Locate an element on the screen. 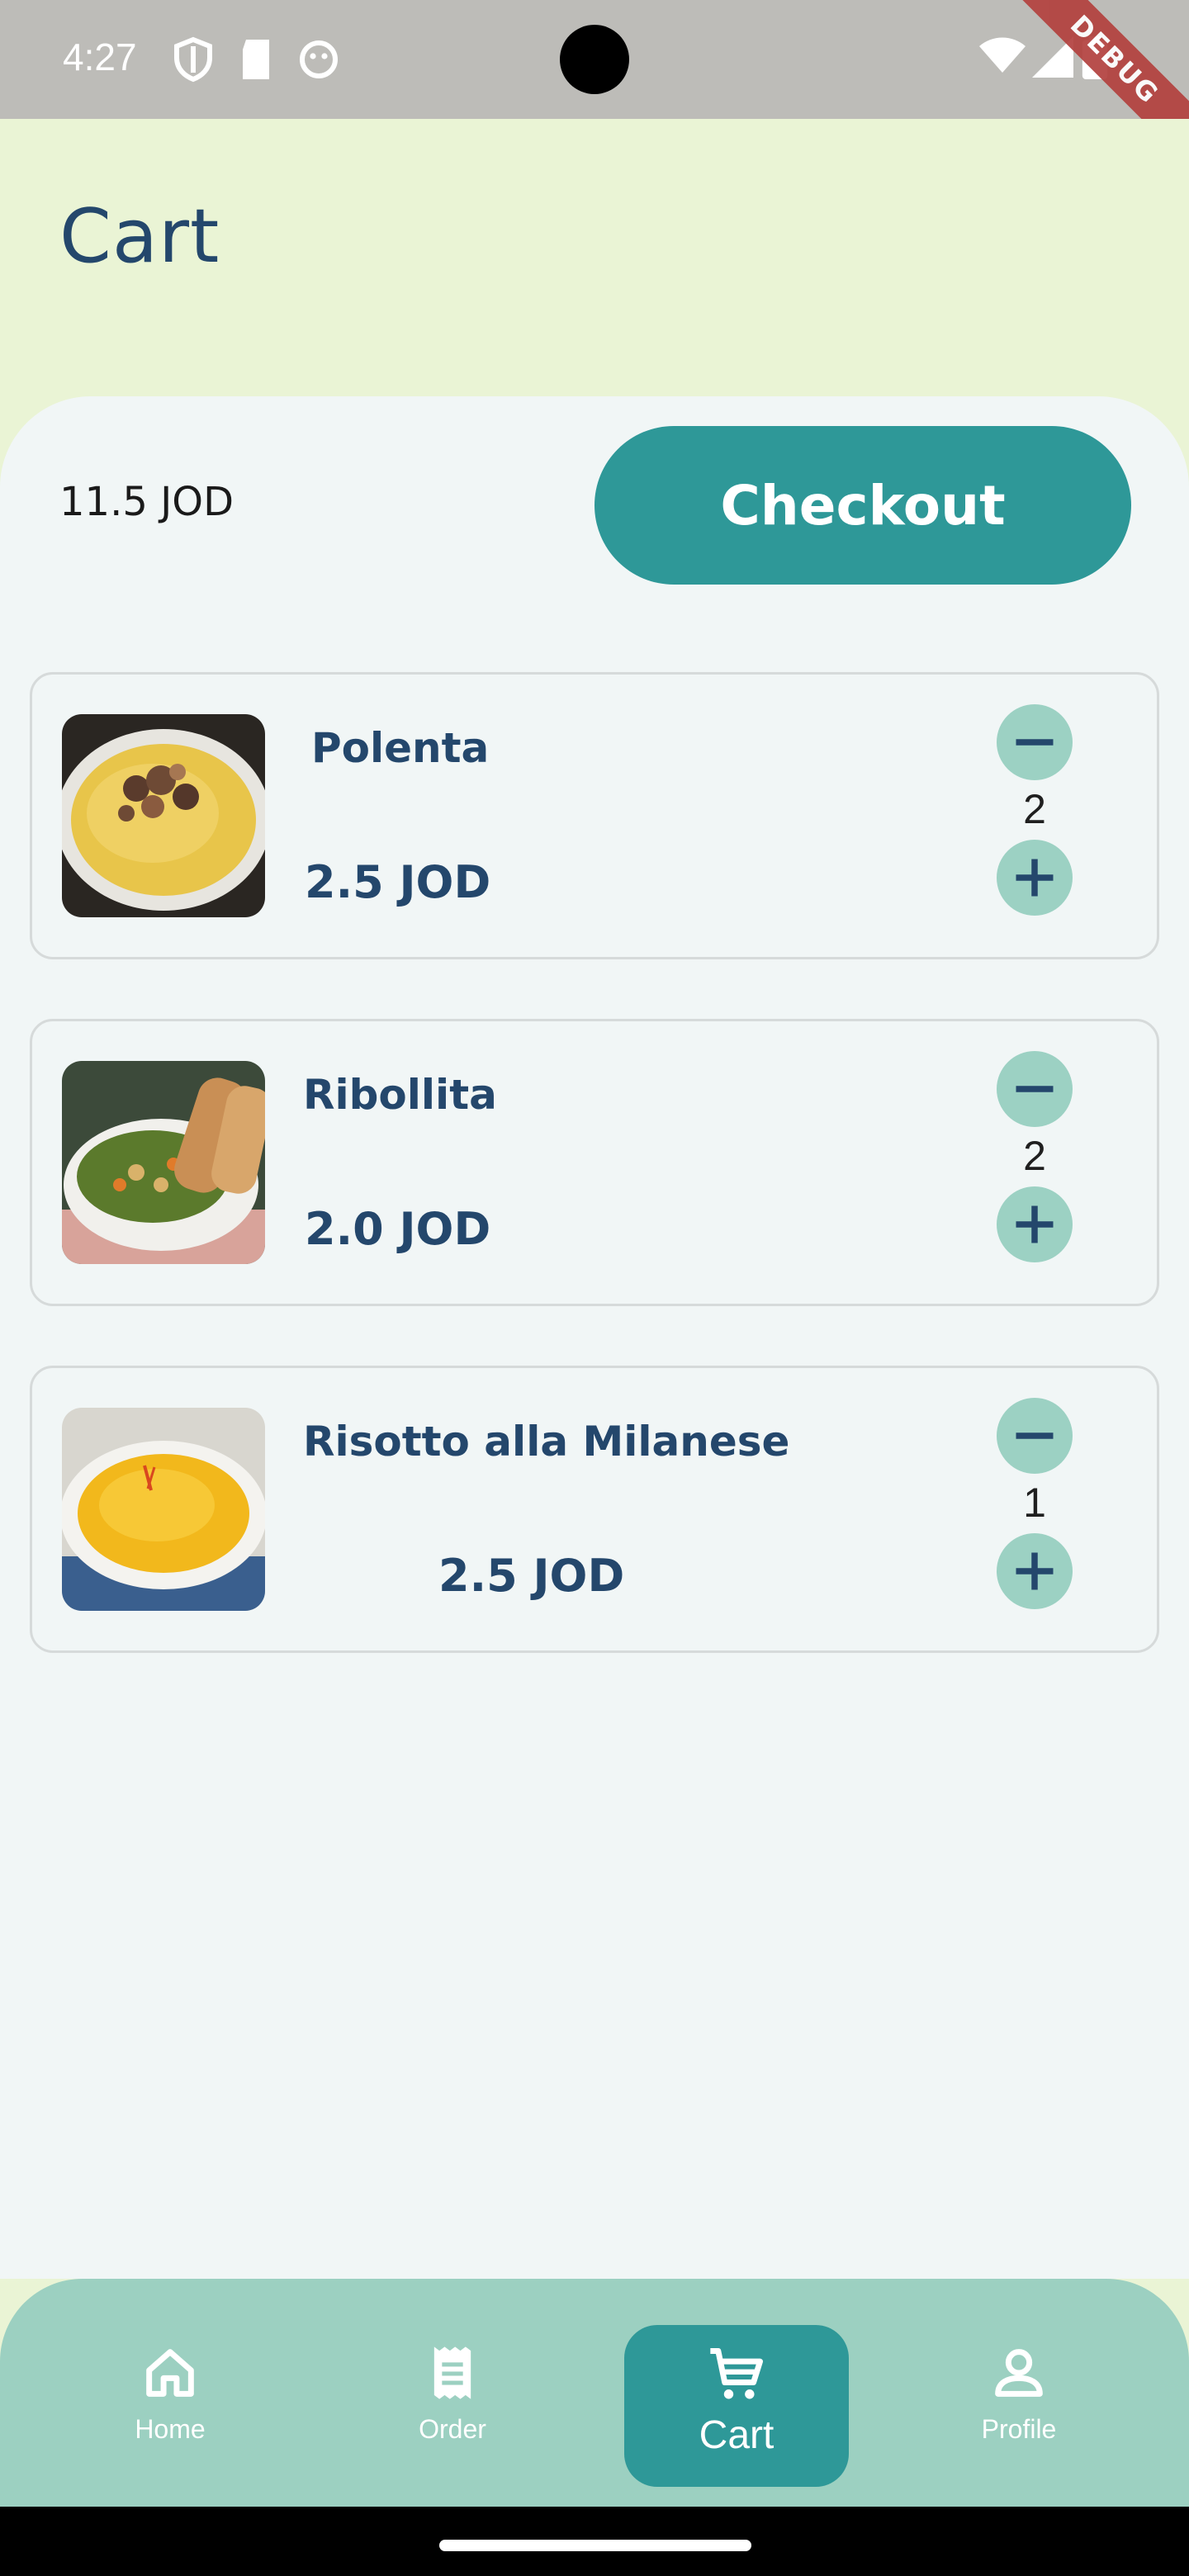 The image size is (1189, 2576). home-icon is located at coordinates (170, 2373).